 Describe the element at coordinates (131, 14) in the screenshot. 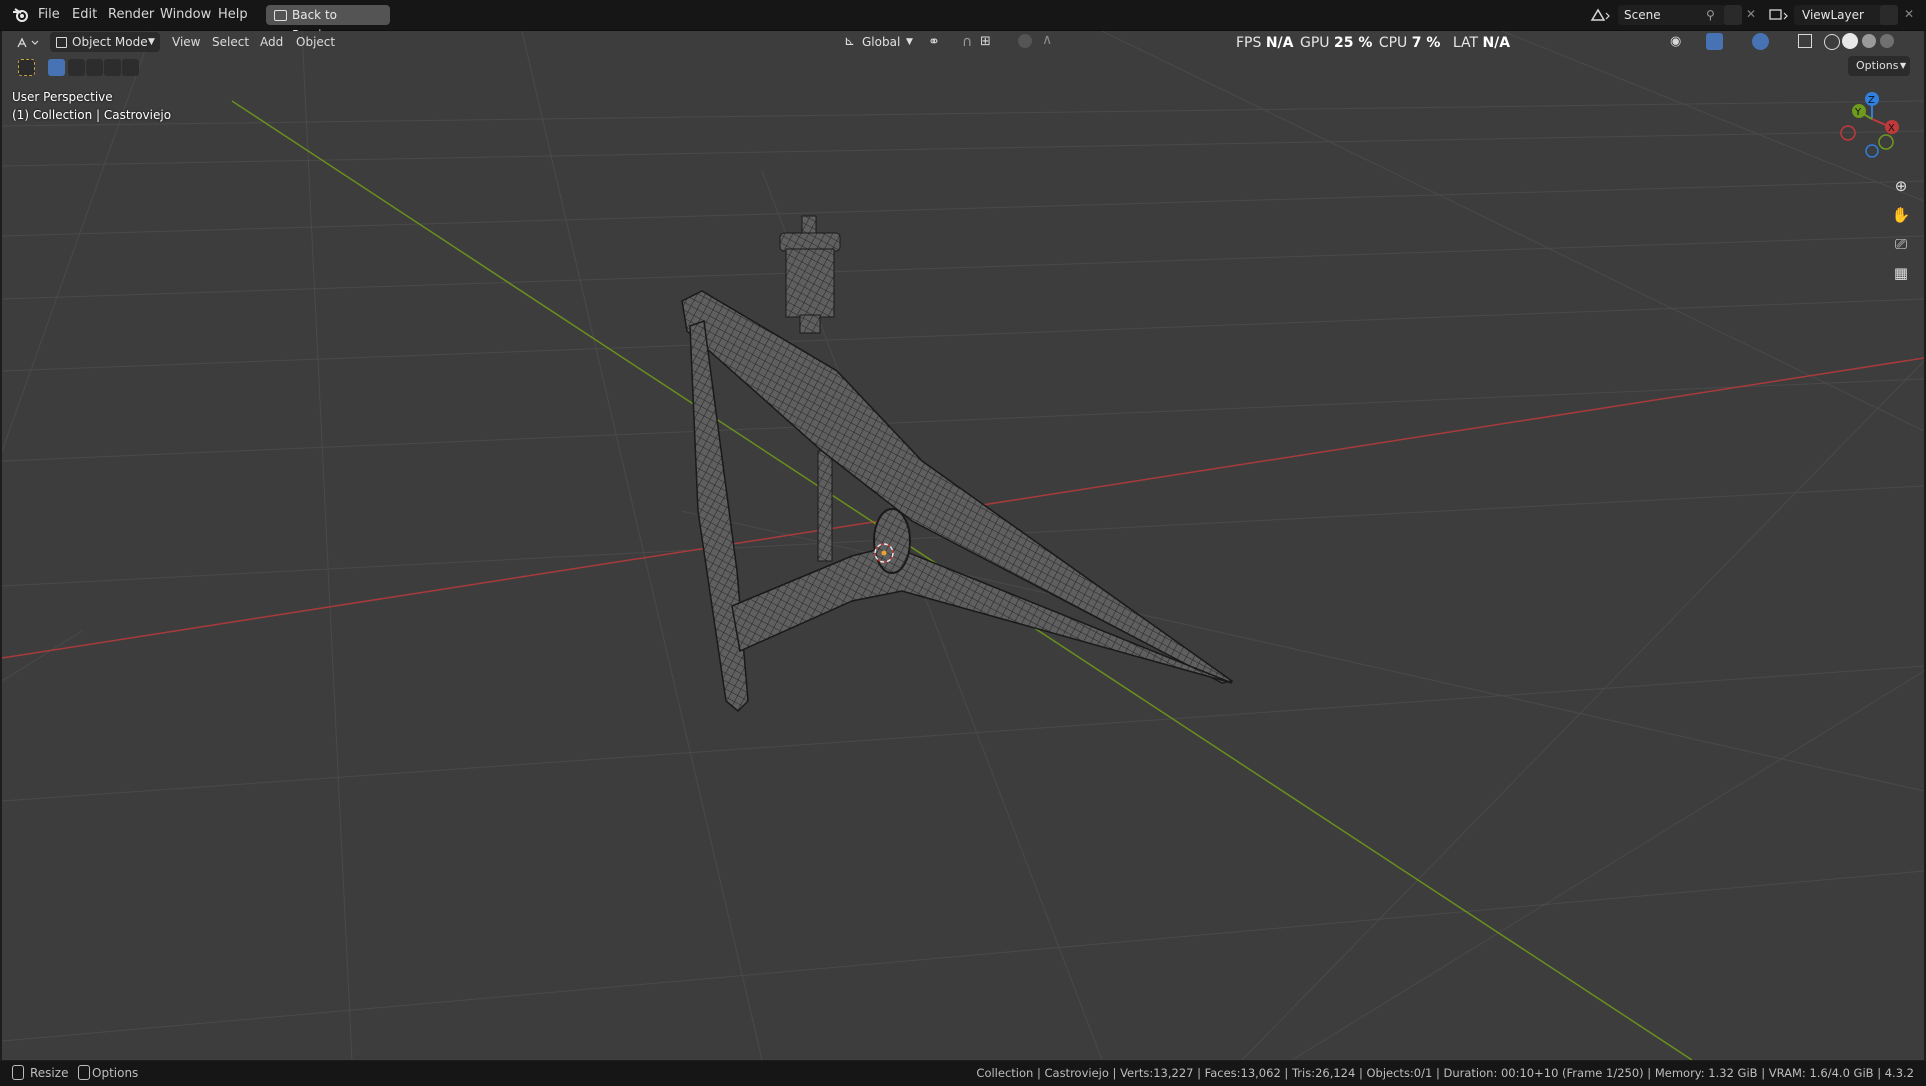

I see `menu-render: Render` at that location.